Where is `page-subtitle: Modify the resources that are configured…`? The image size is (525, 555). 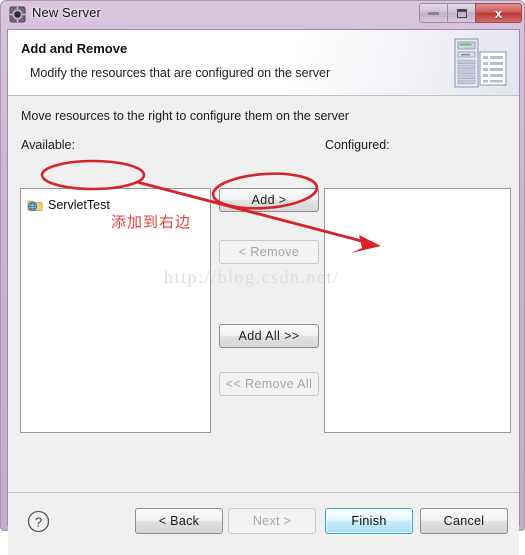
page-subtitle: Modify the resources that are configured… is located at coordinates (180, 73).